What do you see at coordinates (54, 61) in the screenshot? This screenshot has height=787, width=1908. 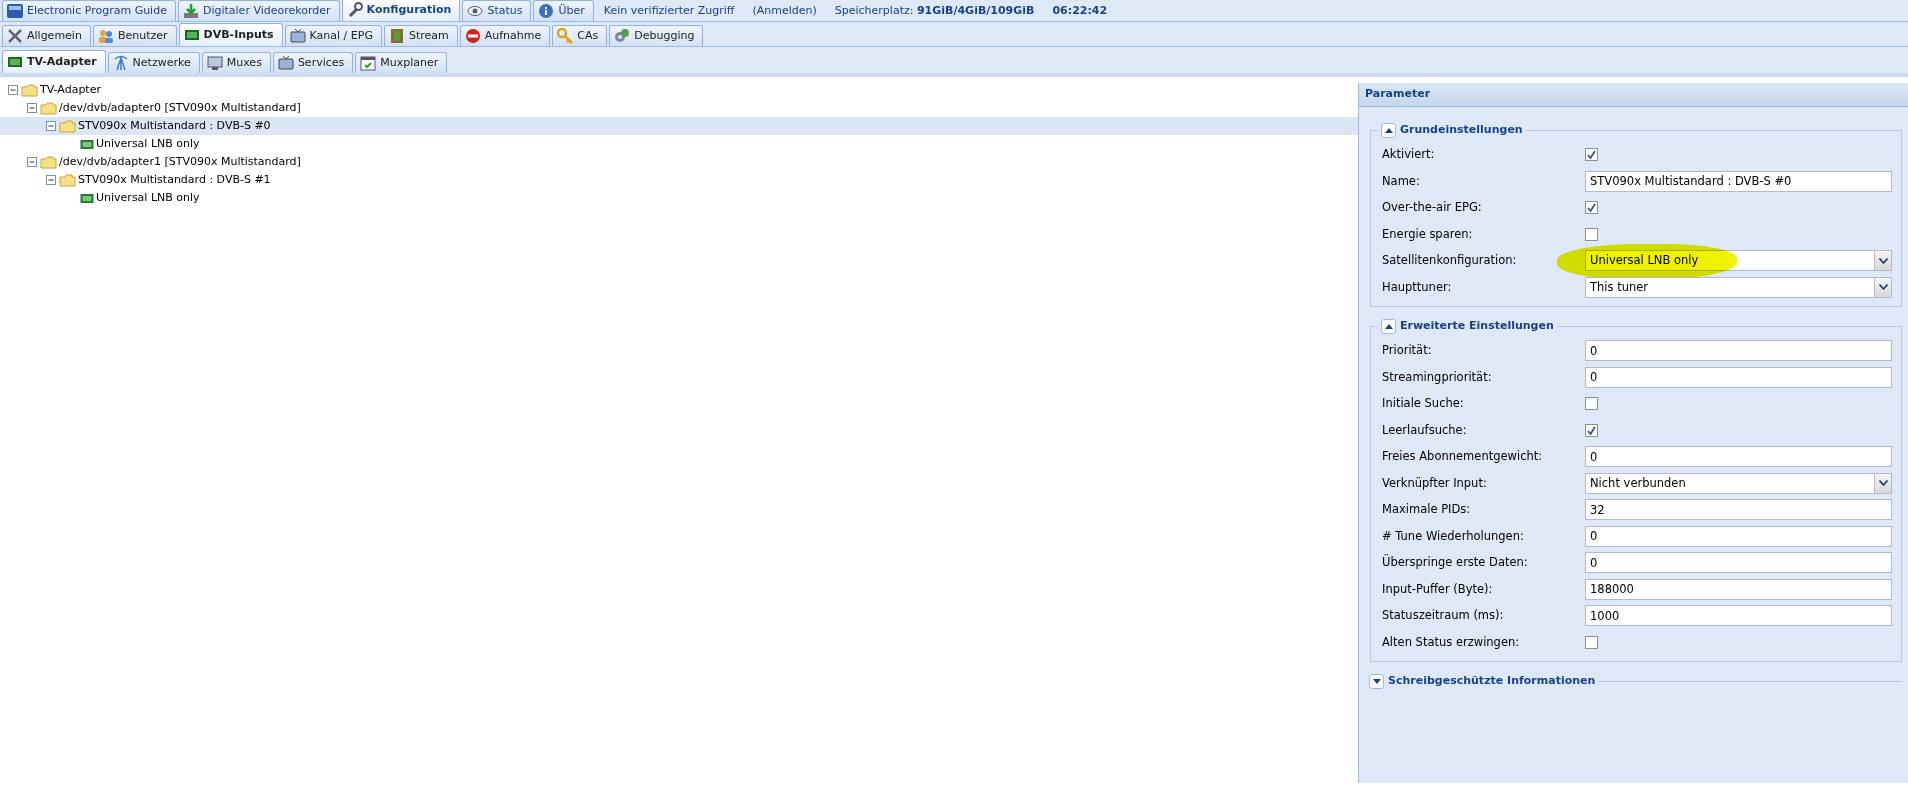 I see `dvb-tab: TV-Adapter` at bounding box center [54, 61].